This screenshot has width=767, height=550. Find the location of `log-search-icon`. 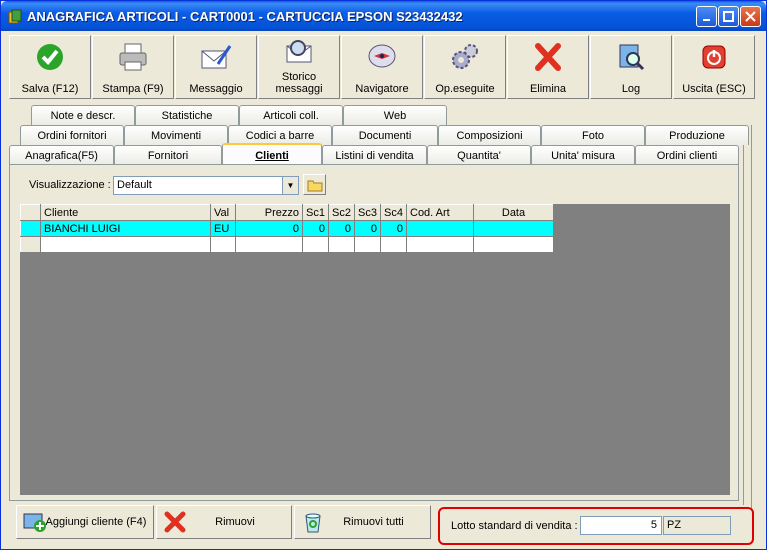

log-search-icon is located at coordinates (632, 57).